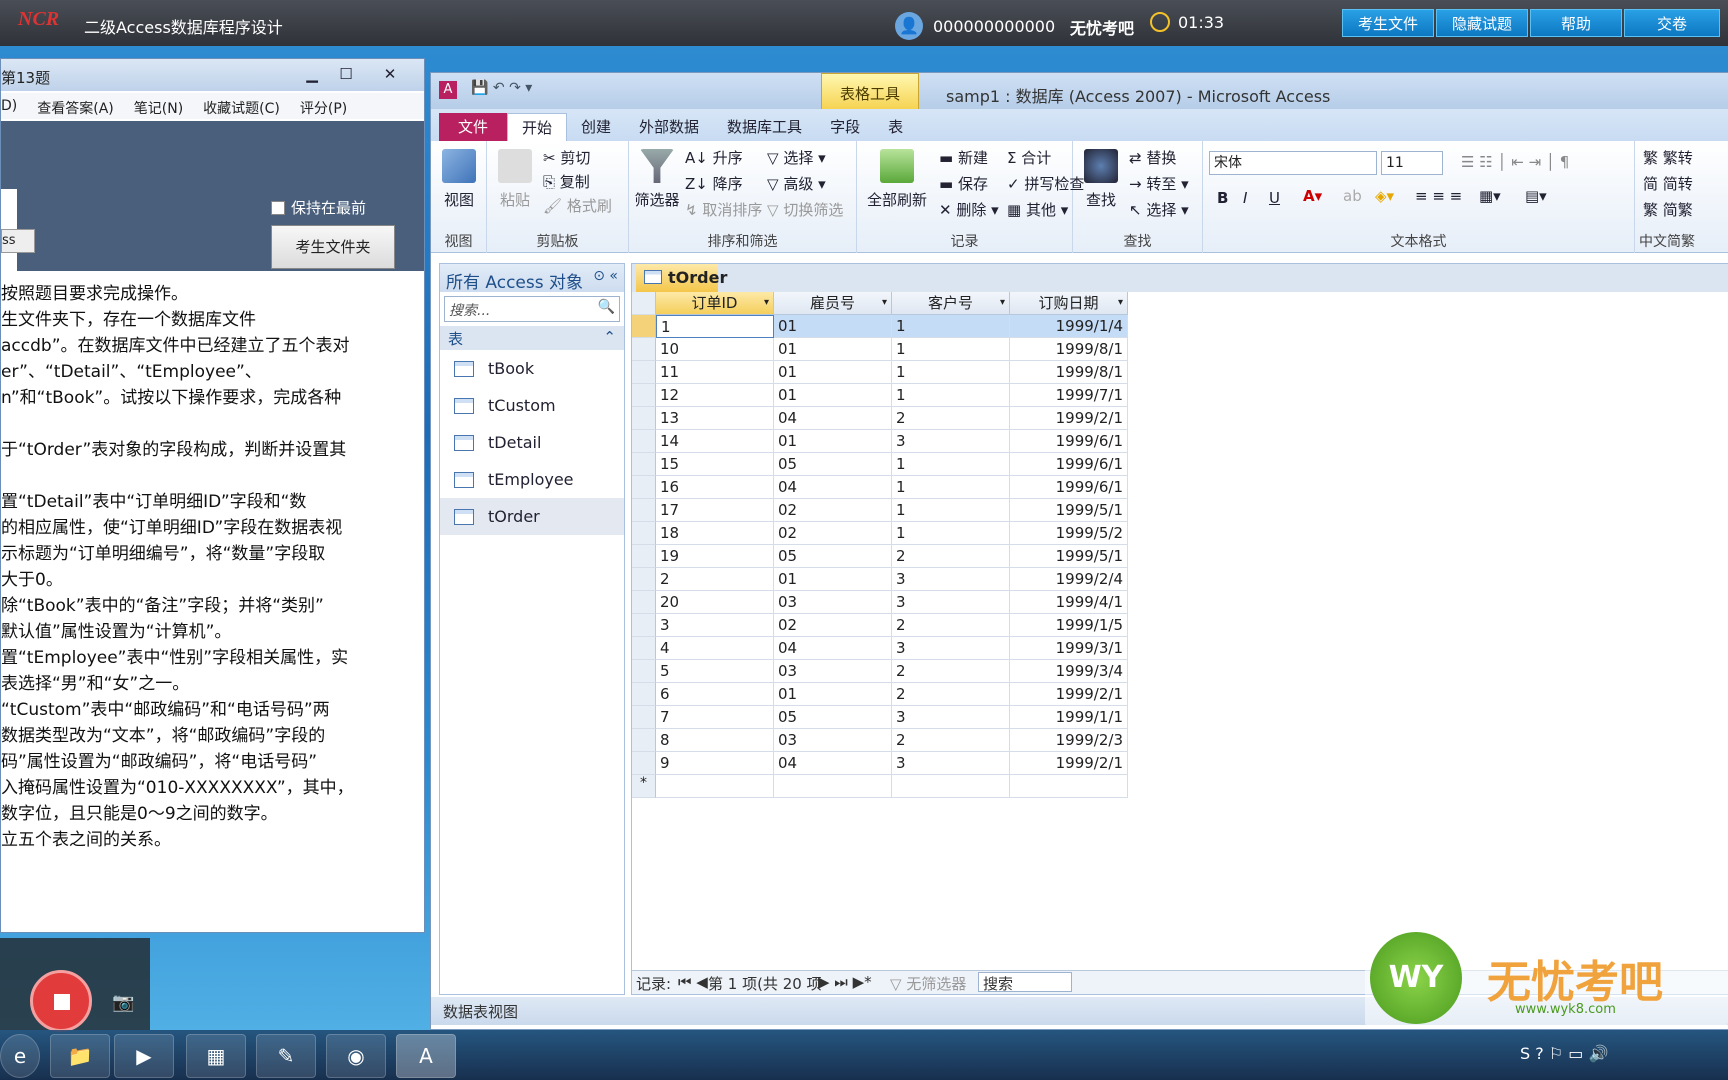 The width and height of the screenshot is (1728, 1080). Describe the element at coordinates (715, 694) in the screenshot. I see `table-cell: 6` at that location.